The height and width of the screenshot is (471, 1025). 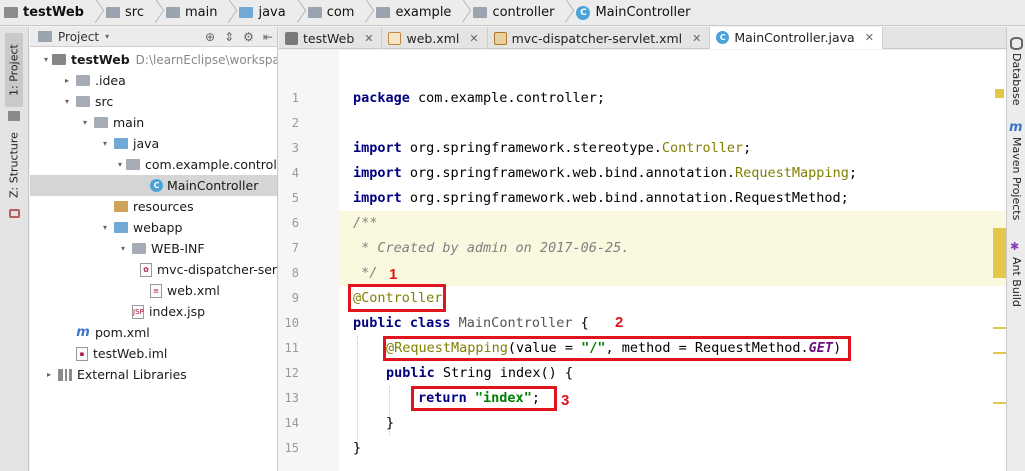 What do you see at coordinates (132, 374) in the screenshot?
I see `tree-item-label: External Libraries` at bounding box center [132, 374].